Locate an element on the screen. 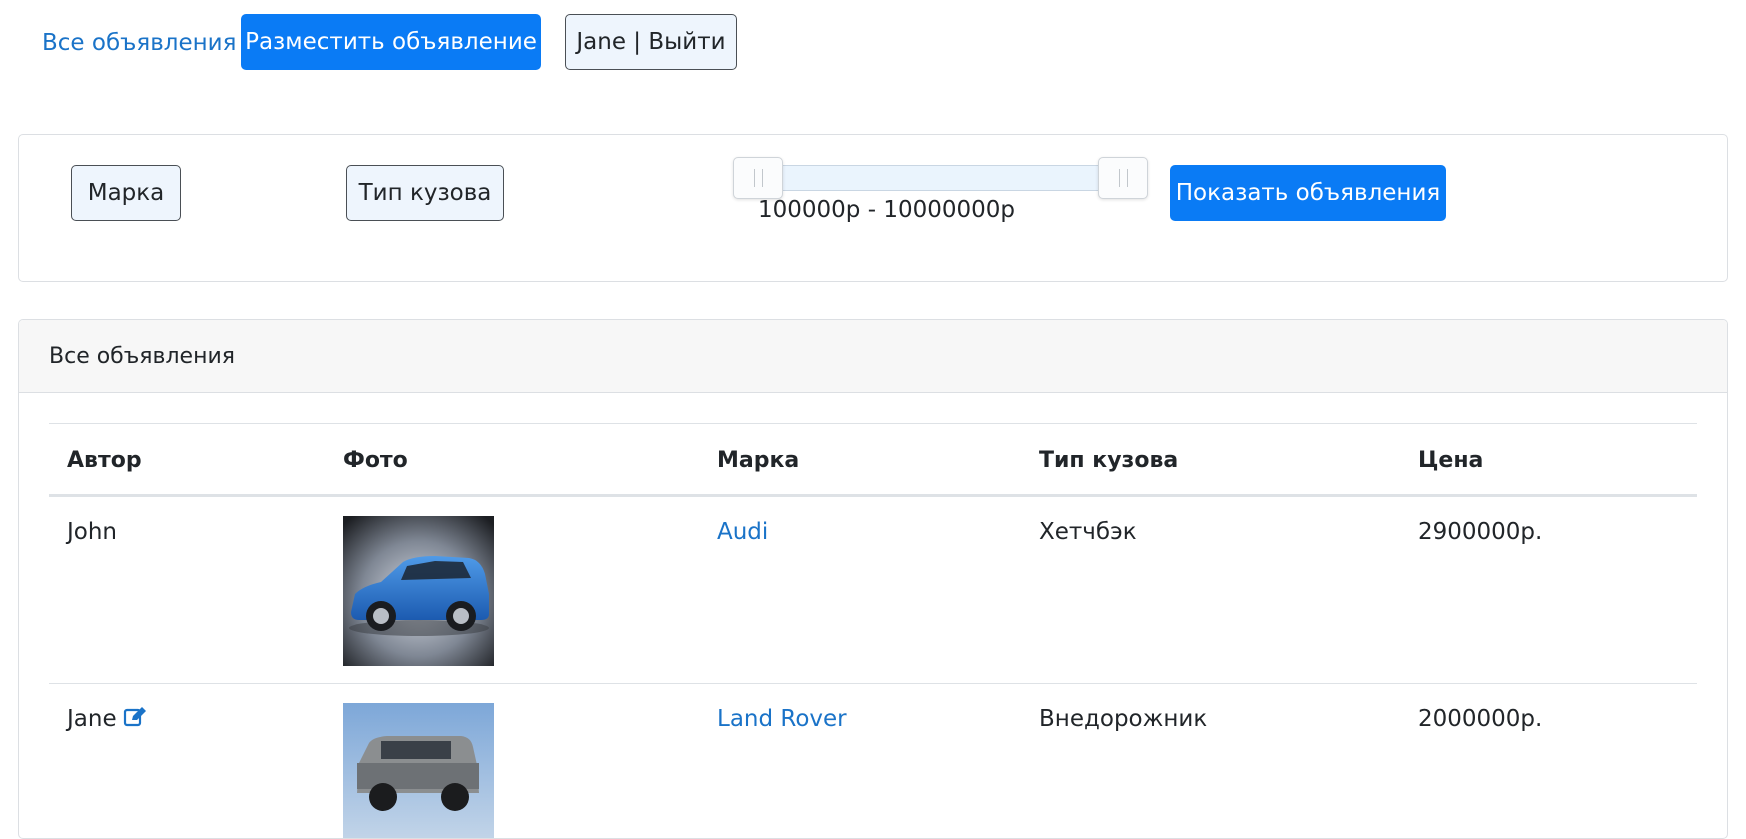 This screenshot has width=1746, height=839. all-ads-link: Все объявления is located at coordinates (139, 43).